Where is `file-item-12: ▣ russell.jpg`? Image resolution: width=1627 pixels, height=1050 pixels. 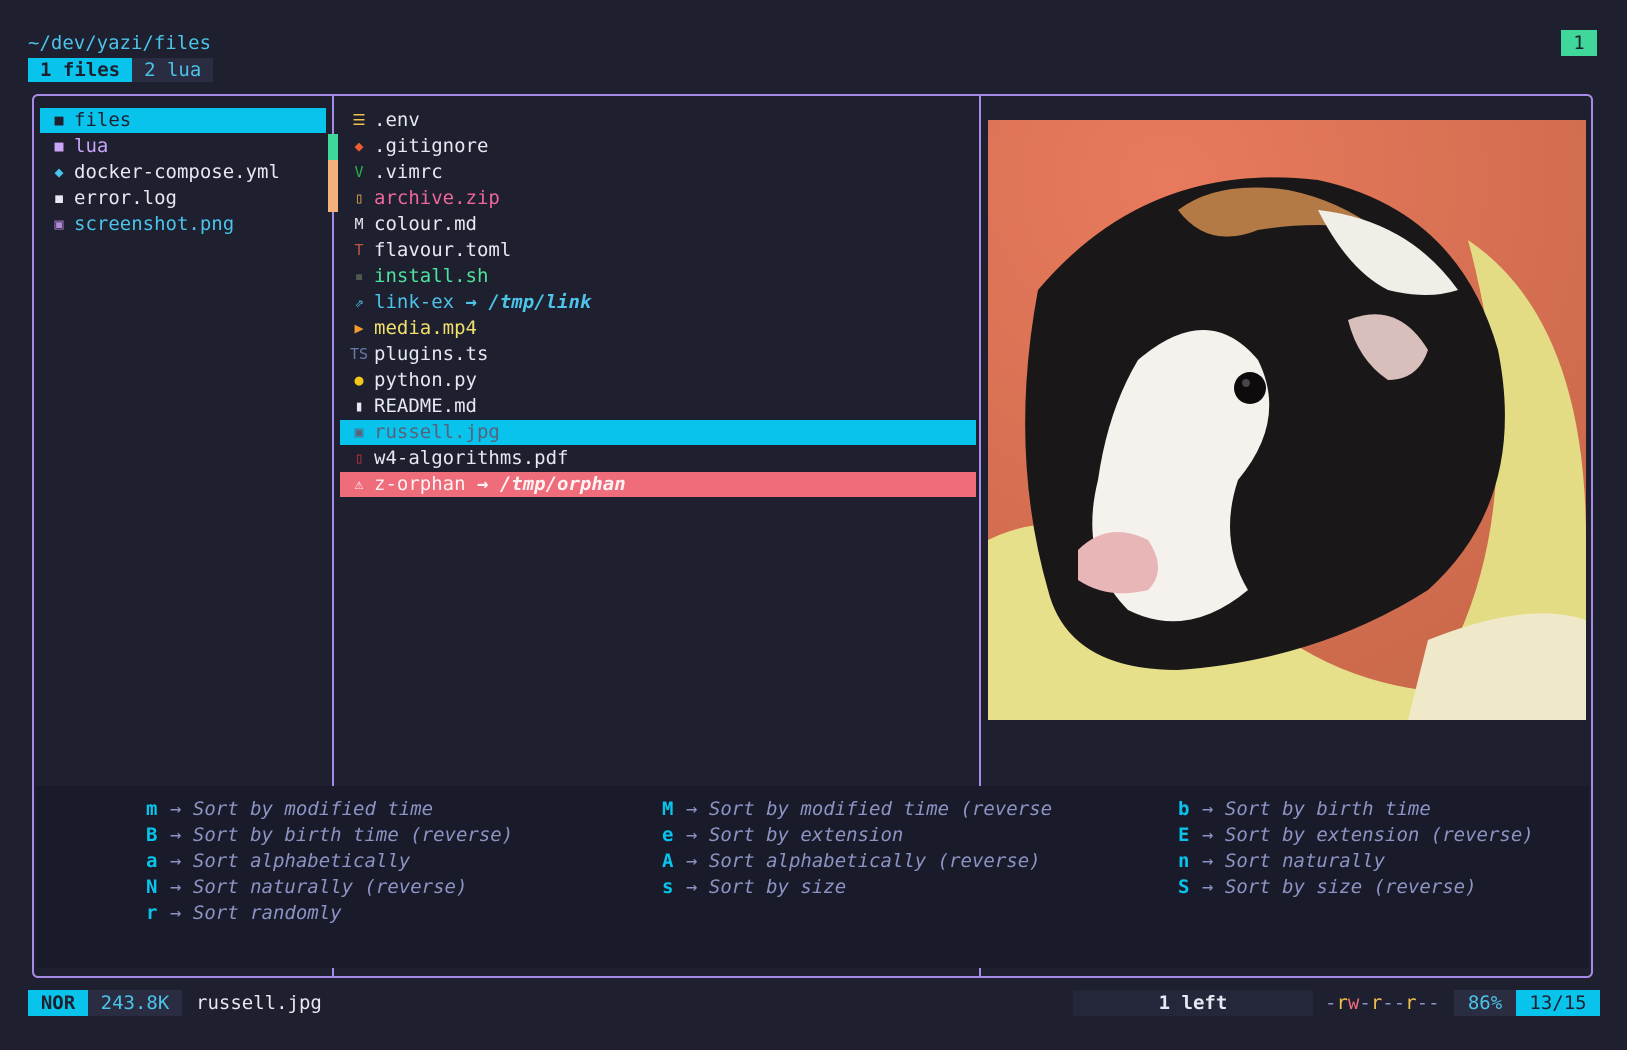
file-item-12: ▣ russell.jpg is located at coordinates (658, 432).